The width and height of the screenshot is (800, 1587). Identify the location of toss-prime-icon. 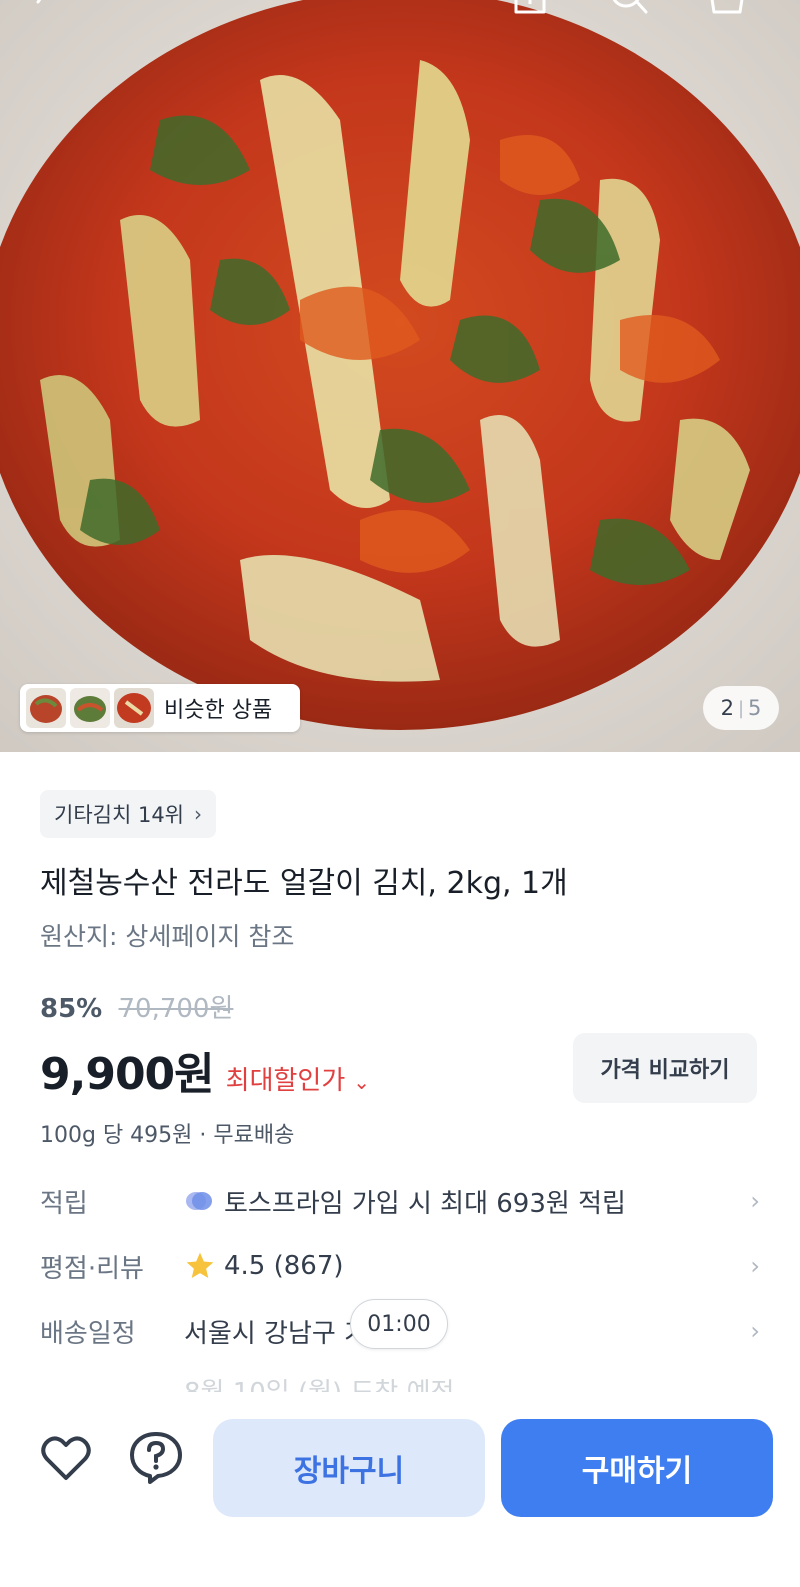
(199, 1201).